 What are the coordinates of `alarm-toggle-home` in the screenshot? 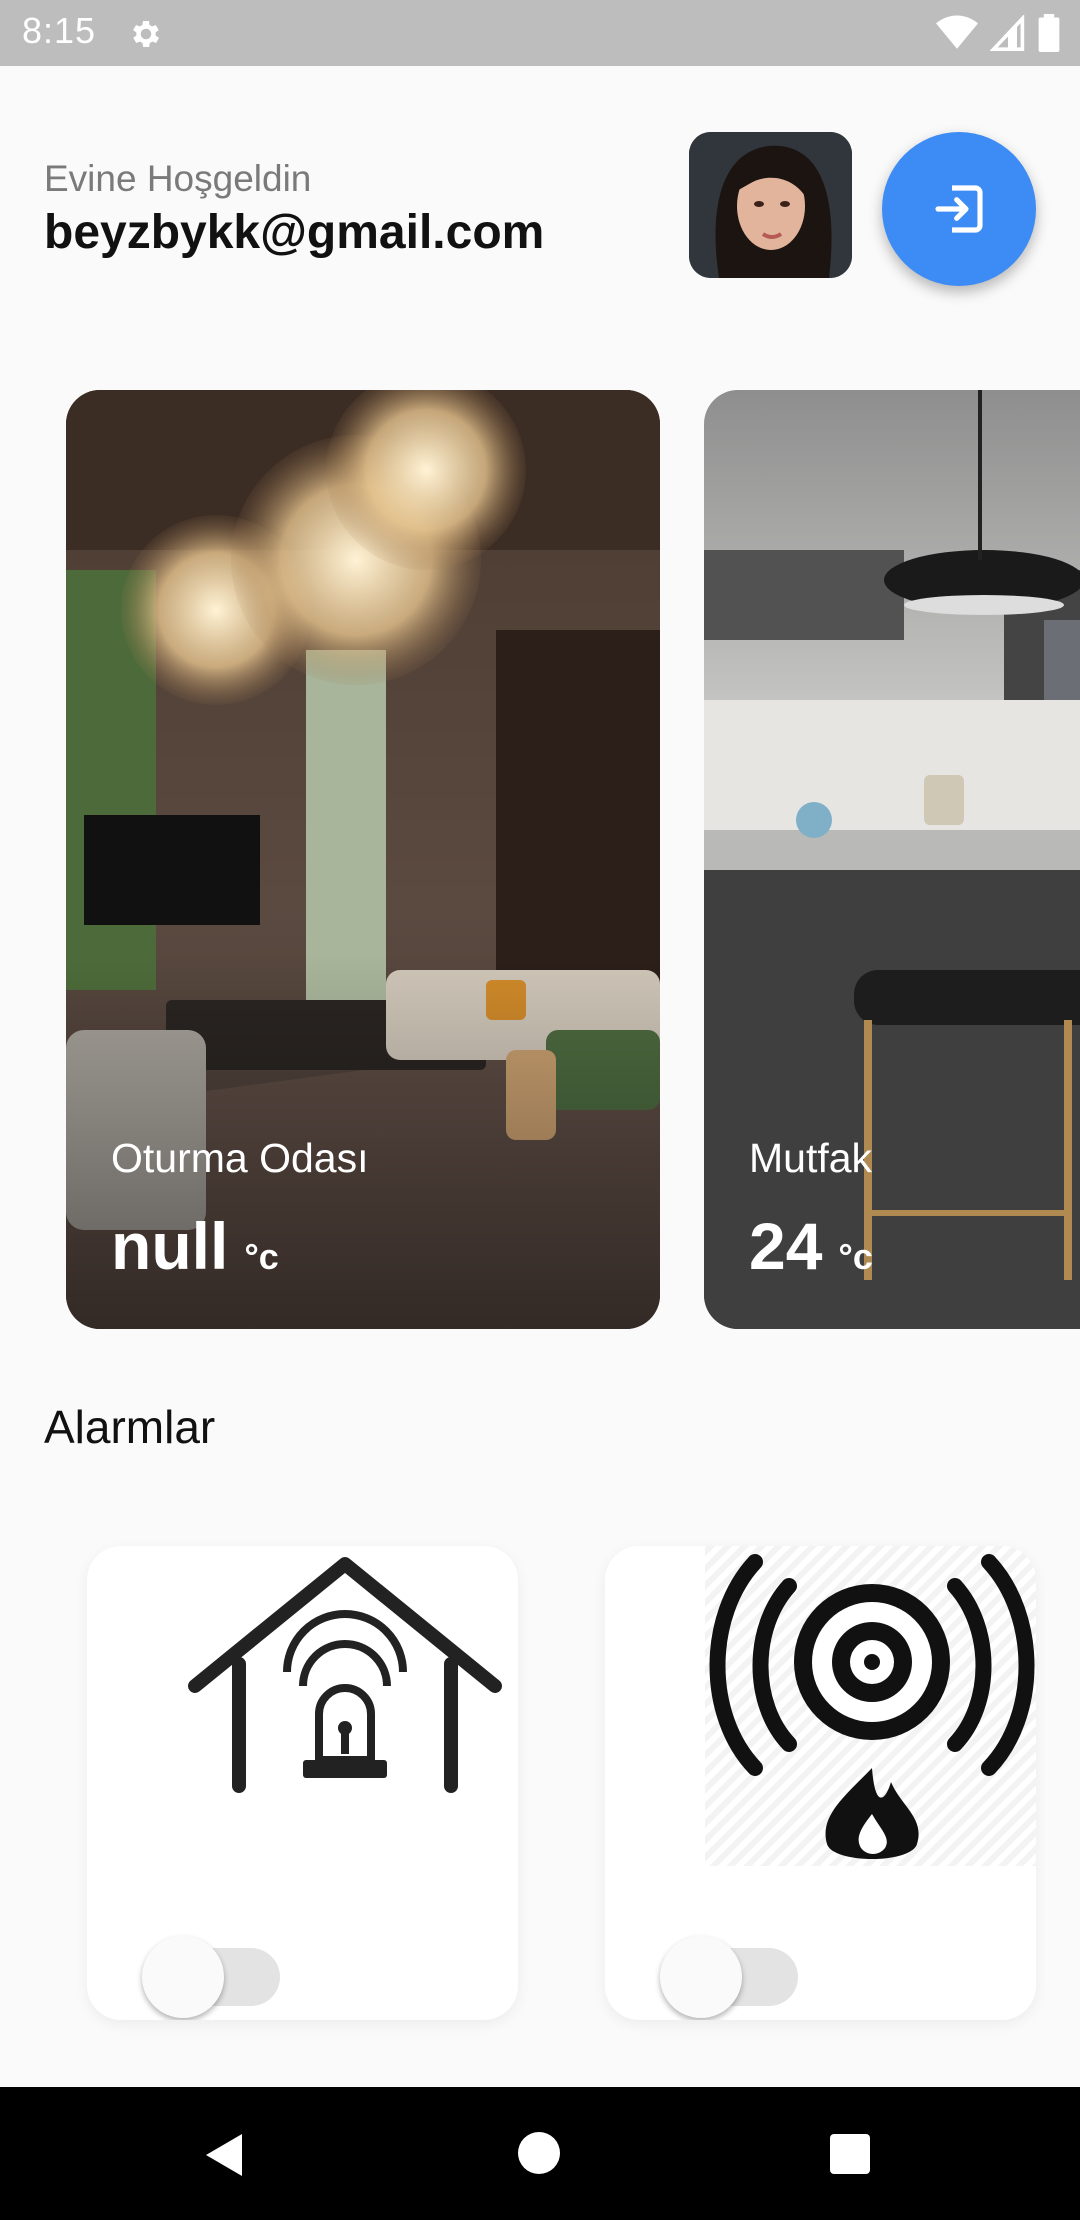 It's located at (211, 1971).